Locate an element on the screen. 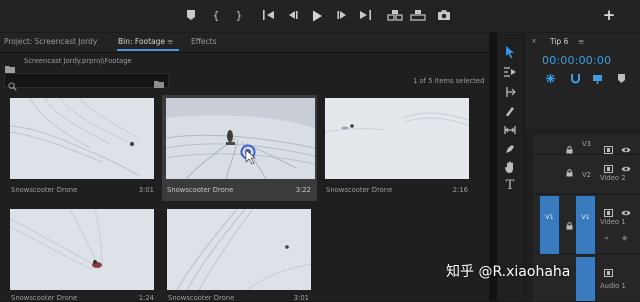  mark-in-button: { is located at coordinates (216, 16).